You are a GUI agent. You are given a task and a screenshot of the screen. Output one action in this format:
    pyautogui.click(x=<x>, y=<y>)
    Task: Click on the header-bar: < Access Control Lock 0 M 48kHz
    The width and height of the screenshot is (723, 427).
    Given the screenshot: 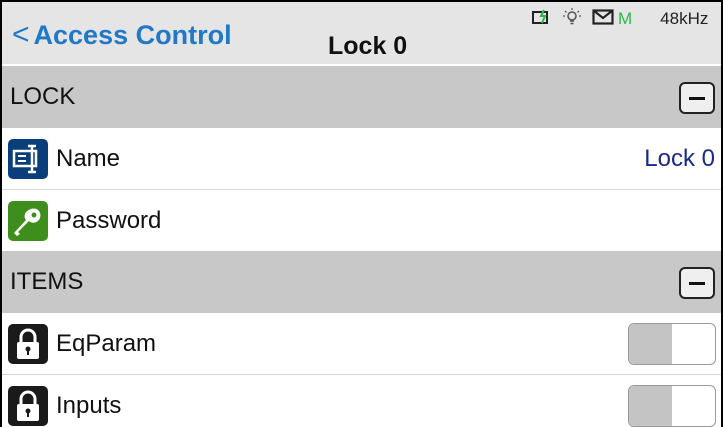 What is the action you would take?
    pyautogui.click(x=361, y=33)
    